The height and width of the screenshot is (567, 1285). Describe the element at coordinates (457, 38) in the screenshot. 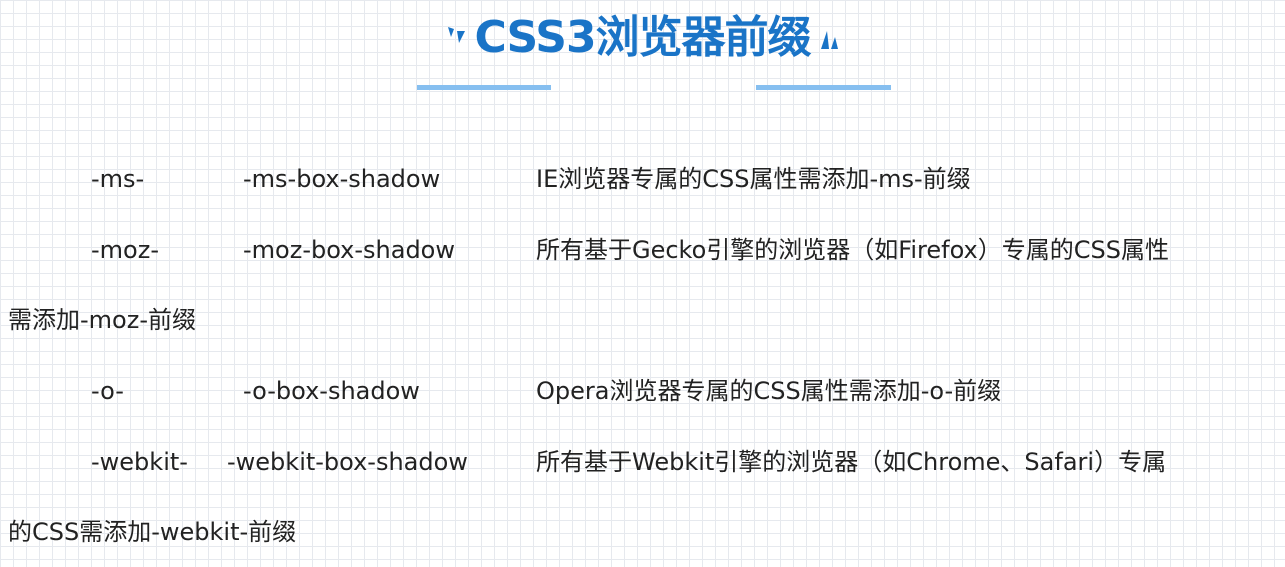

I see `left-decoration-icon` at that location.